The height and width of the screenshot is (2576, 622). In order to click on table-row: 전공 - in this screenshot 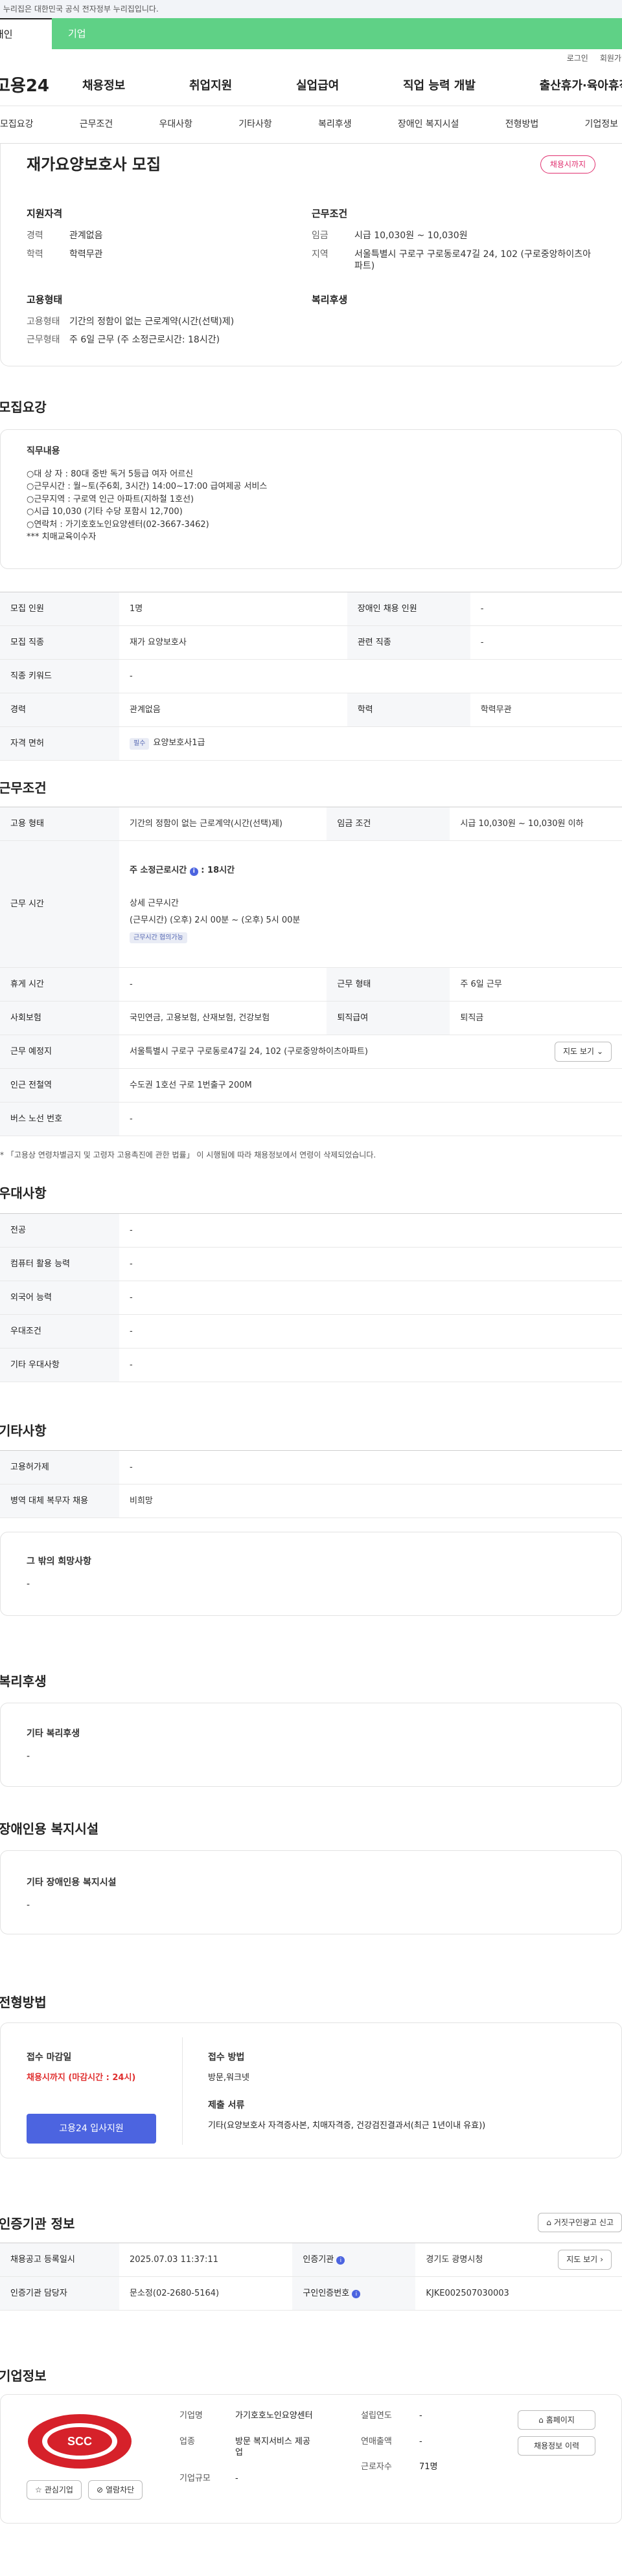, I will do `click(311, 1230)`.